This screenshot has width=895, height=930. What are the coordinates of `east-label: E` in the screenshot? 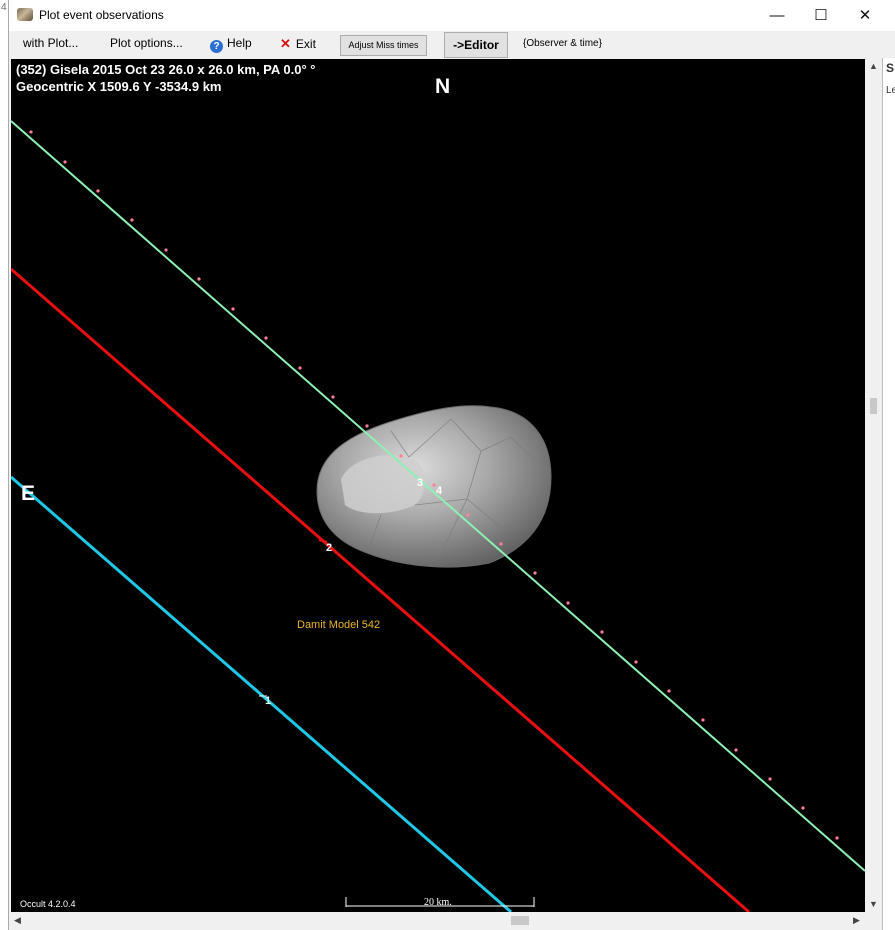 It's located at (28, 493).